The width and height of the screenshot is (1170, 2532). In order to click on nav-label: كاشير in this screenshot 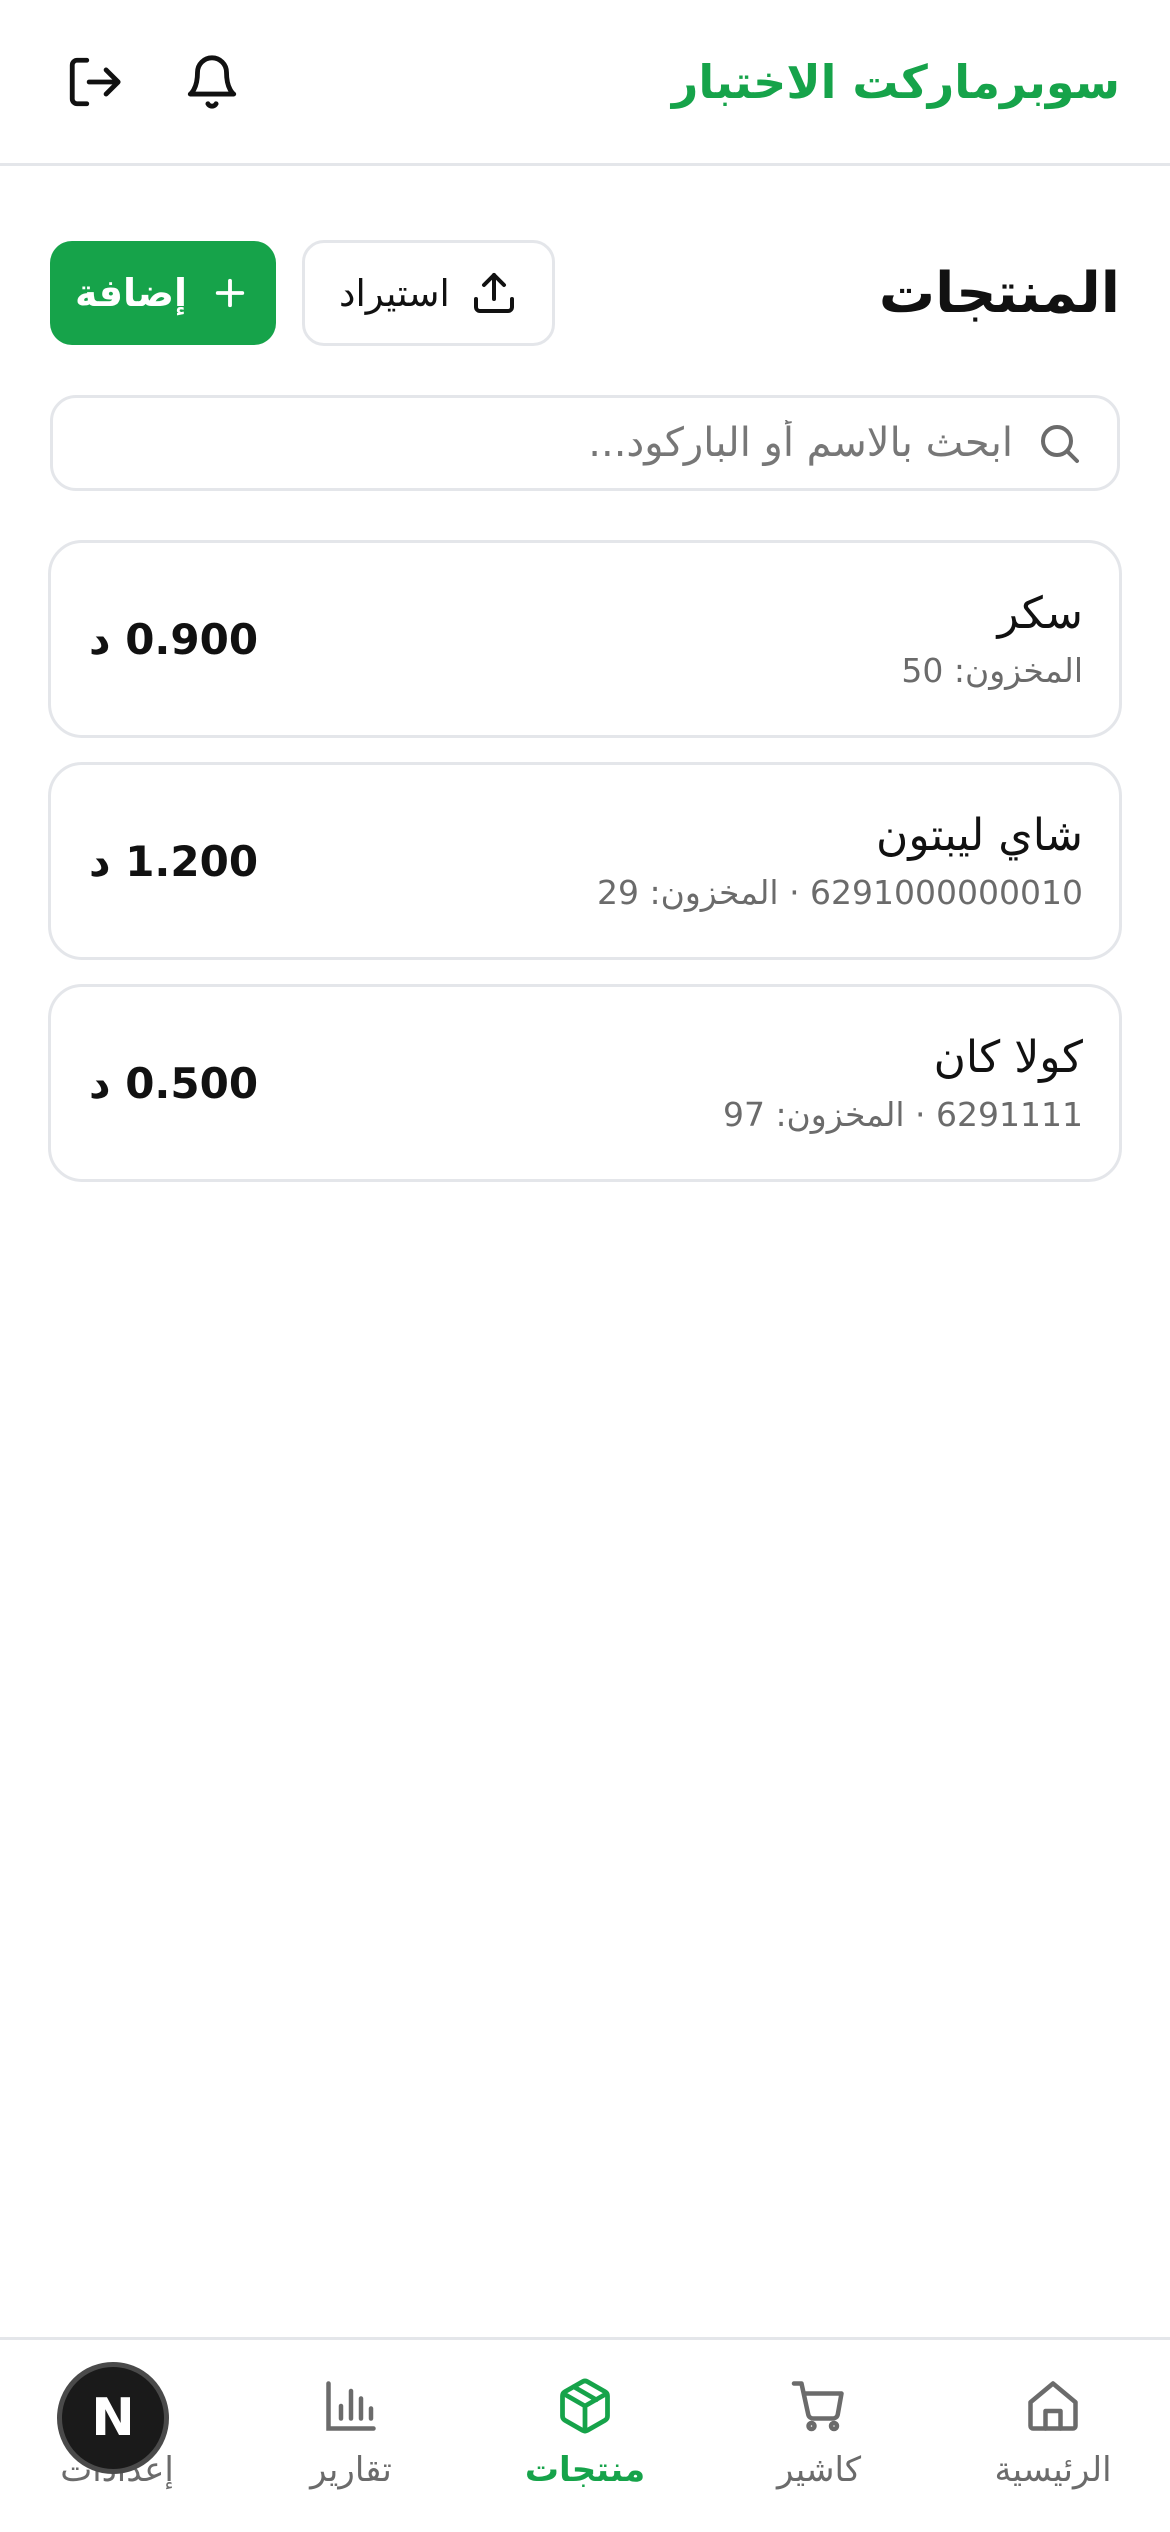, I will do `click(819, 2470)`.